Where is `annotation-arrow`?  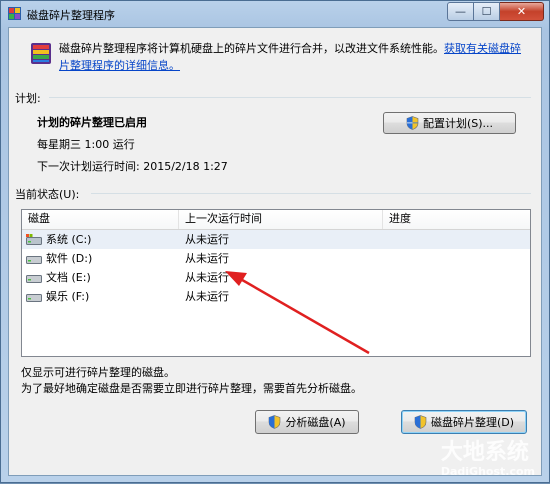
annotation-arrow is located at coordinates (297, 313).